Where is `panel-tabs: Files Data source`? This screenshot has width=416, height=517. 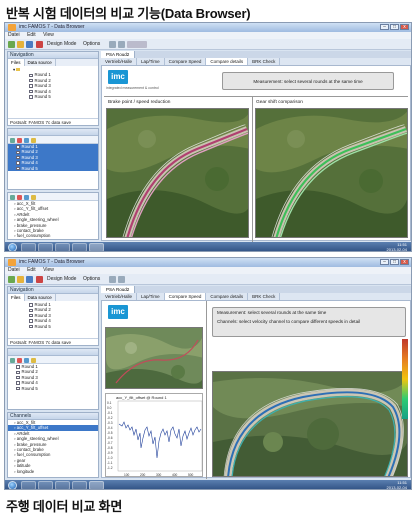 panel-tabs: Files Data source is located at coordinates (53, 297).